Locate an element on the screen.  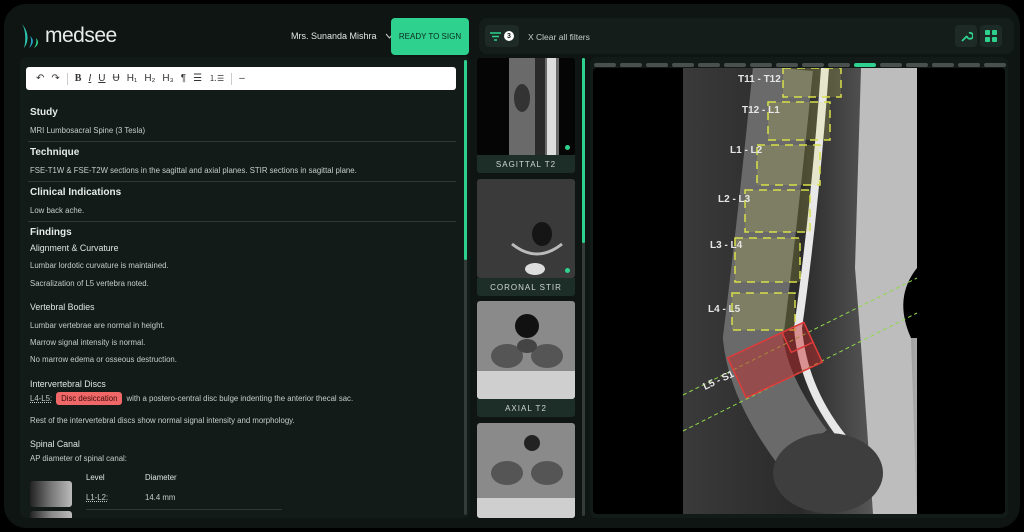
bold-button: B is located at coordinates (78, 78).